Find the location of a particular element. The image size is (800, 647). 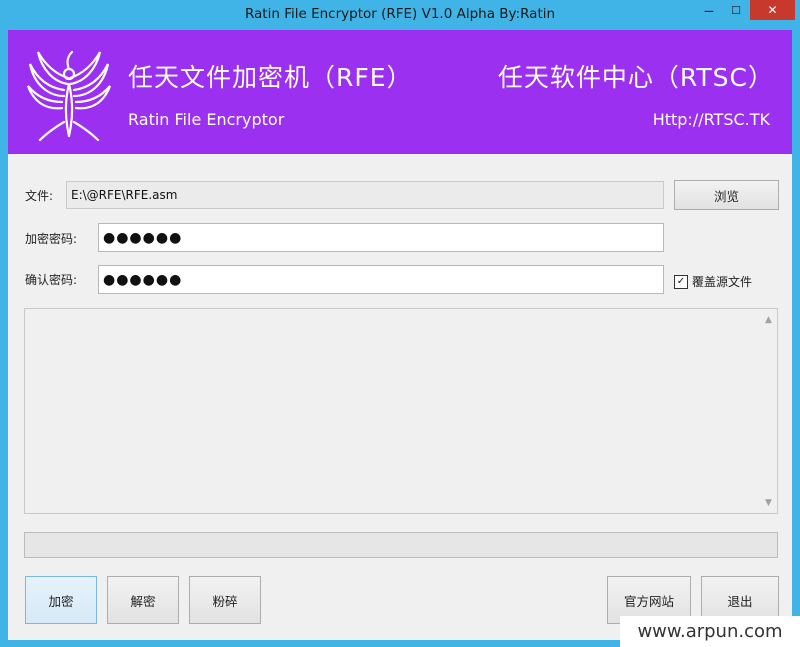

software-center-title: 任天软件中心（RTSC） is located at coordinates (635, 77).